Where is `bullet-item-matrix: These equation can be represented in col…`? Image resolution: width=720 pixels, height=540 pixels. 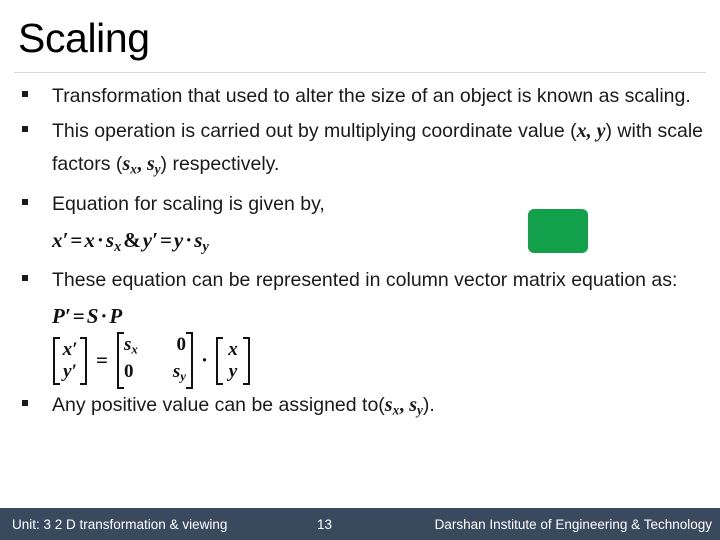
bullet-item-matrix: These equation can be represented in col… is located at coordinates (360, 280).